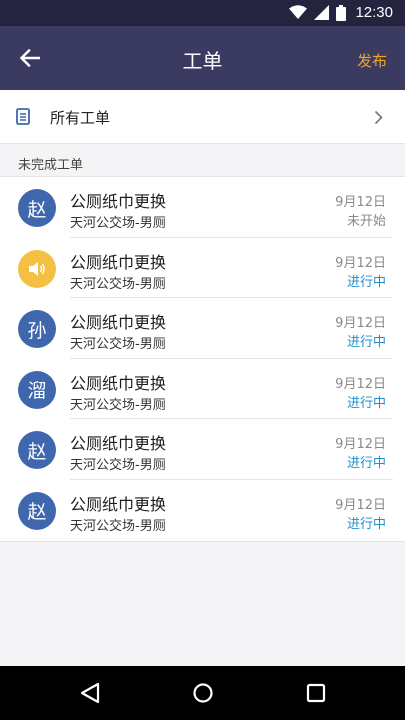 Image resolution: width=405 pixels, height=720 pixels. I want to click on all-orders-label: 所有工单, so click(80, 118).